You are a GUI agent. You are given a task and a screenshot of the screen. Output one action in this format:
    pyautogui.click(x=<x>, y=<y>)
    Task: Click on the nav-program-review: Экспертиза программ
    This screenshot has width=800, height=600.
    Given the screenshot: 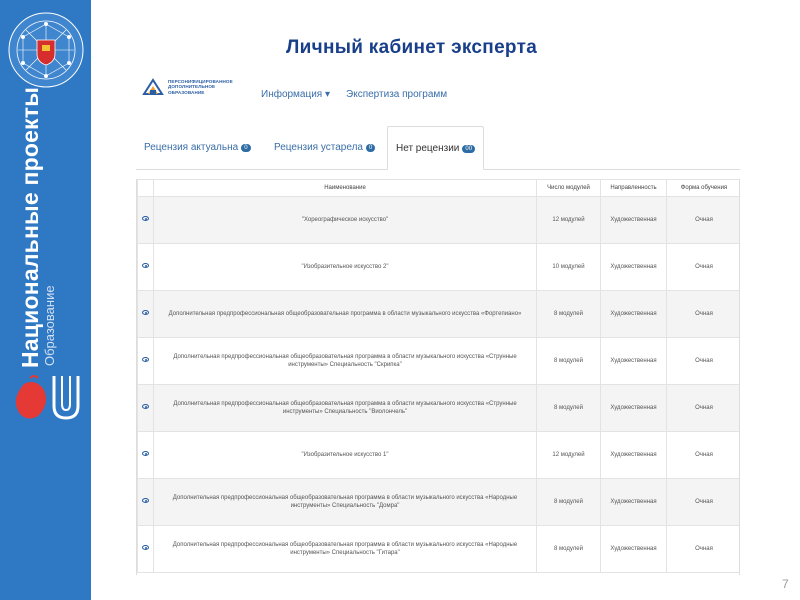 What is the action you would take?
    pyautogui.click(x=396, y=94)
    